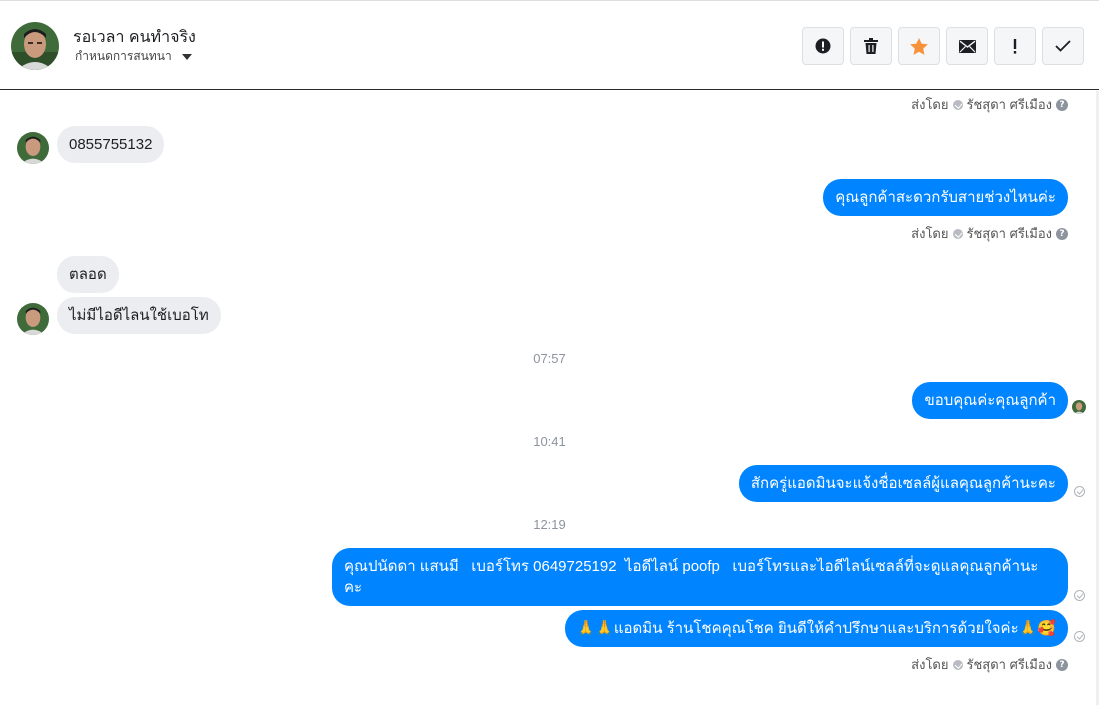  I want to click on assign-label: กำหนดการสนทนา, so click(123, 56).